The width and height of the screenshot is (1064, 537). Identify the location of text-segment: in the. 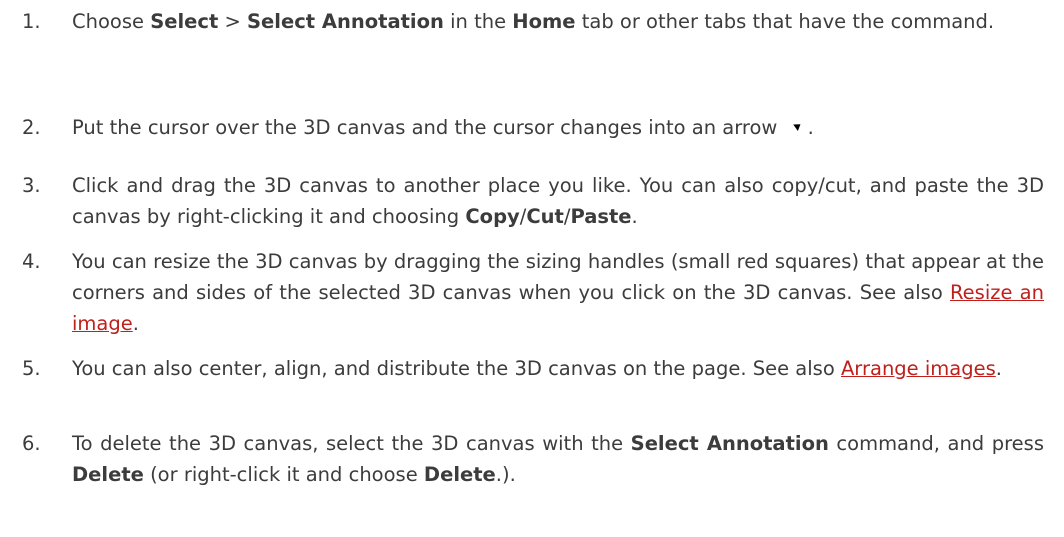
(478, 21).